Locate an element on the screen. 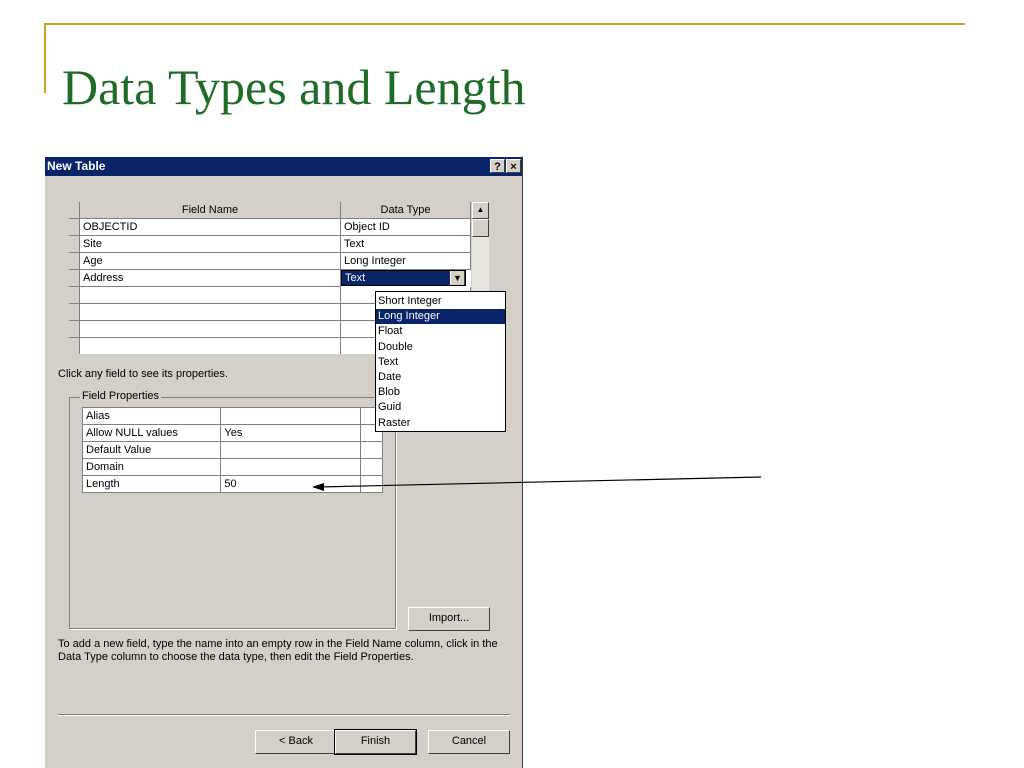 The width and height of the screenshot is (1024, 768). dropdown-option: Float is located at coordinates (440, 331).